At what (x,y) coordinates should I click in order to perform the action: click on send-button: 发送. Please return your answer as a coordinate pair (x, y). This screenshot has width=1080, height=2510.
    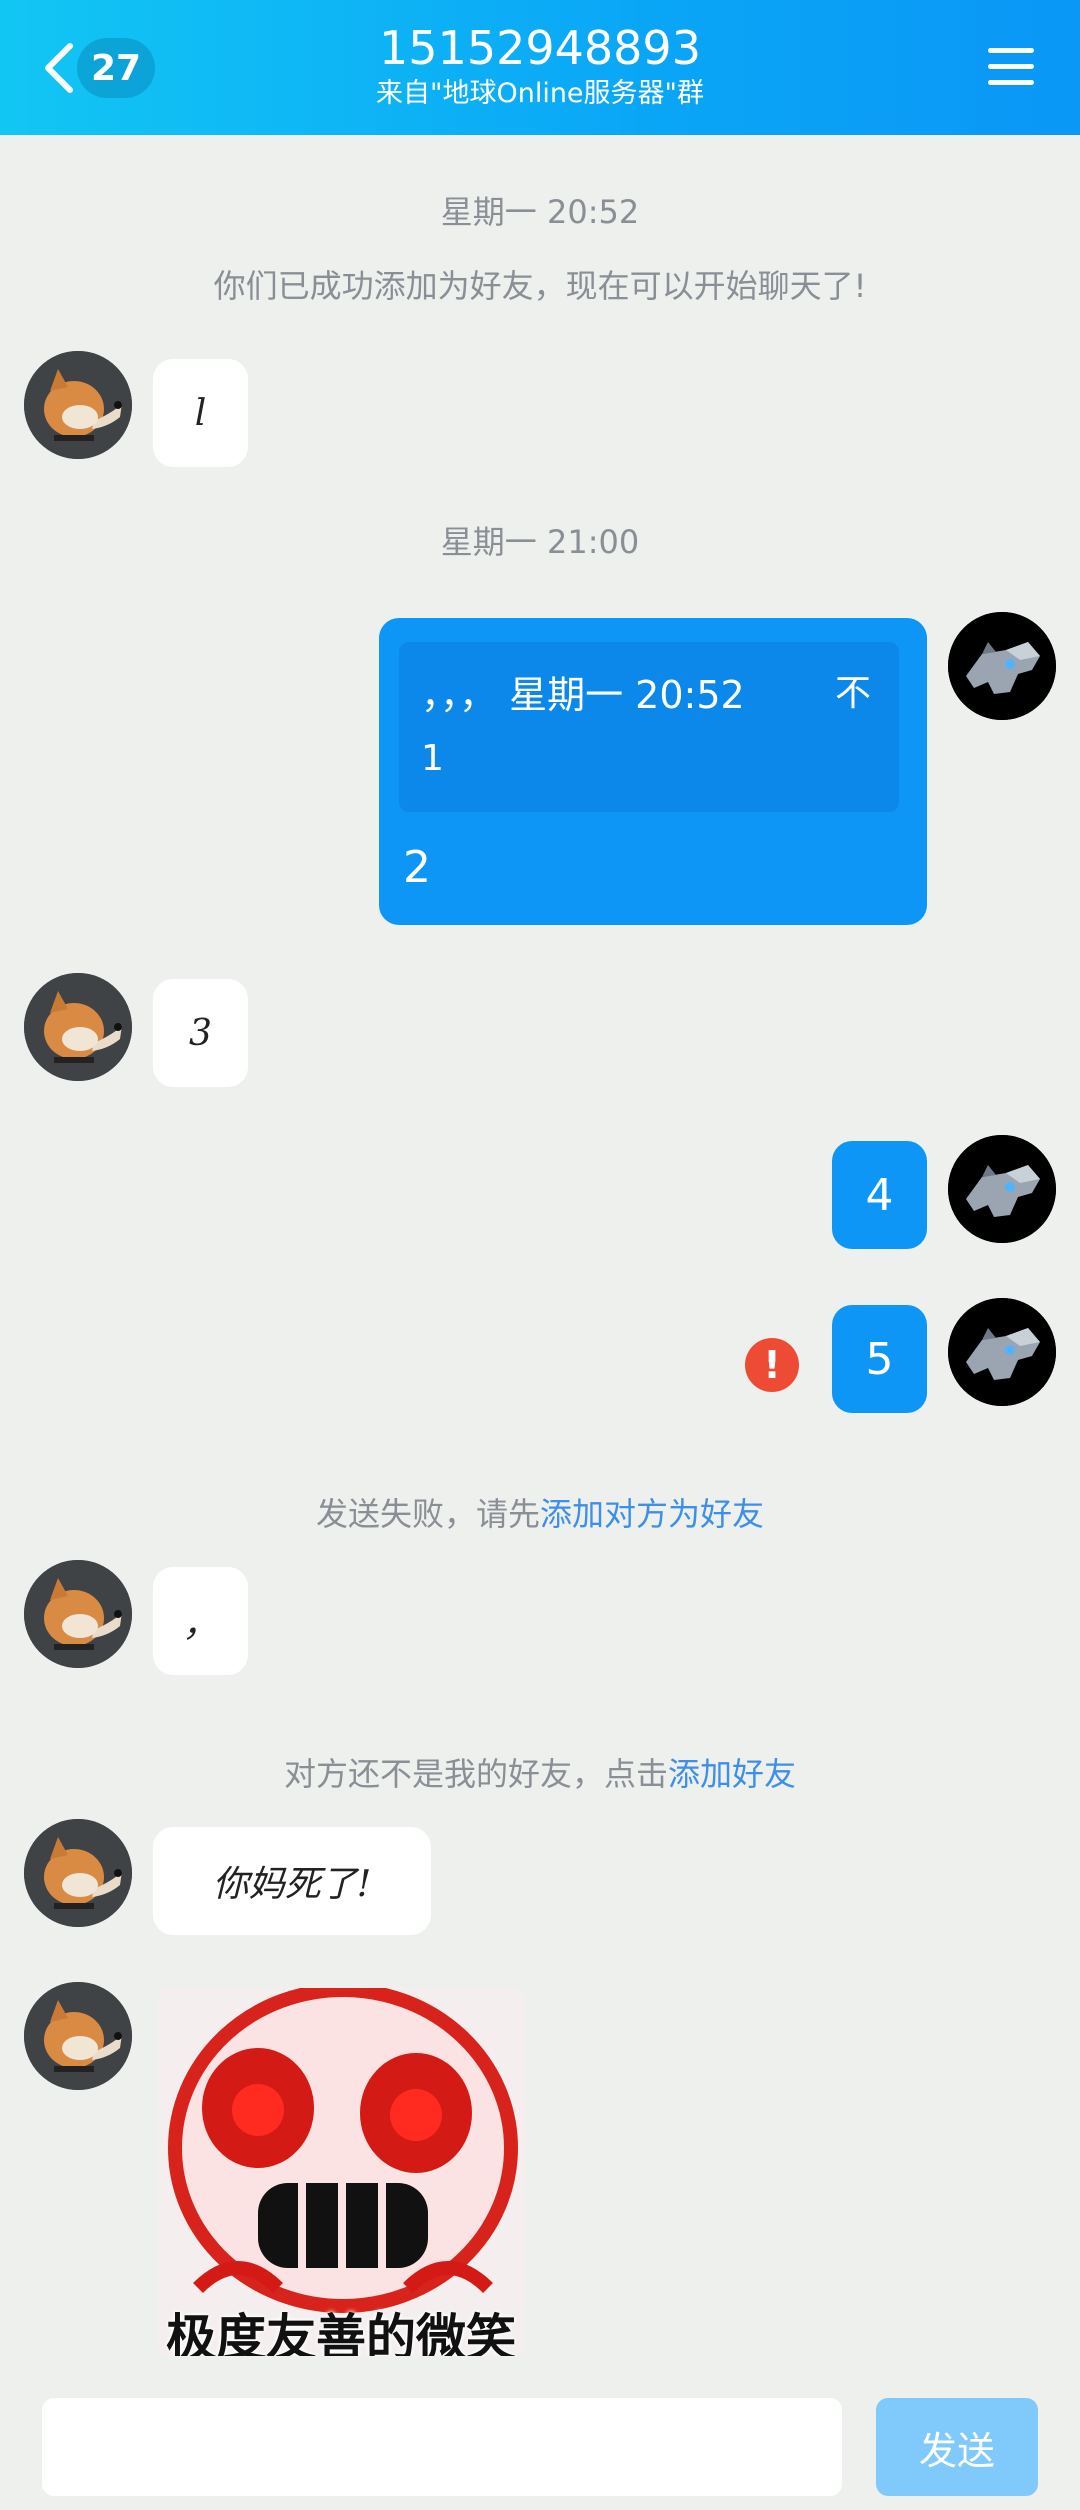
    Looking at the image, I should click on (957, 2447).